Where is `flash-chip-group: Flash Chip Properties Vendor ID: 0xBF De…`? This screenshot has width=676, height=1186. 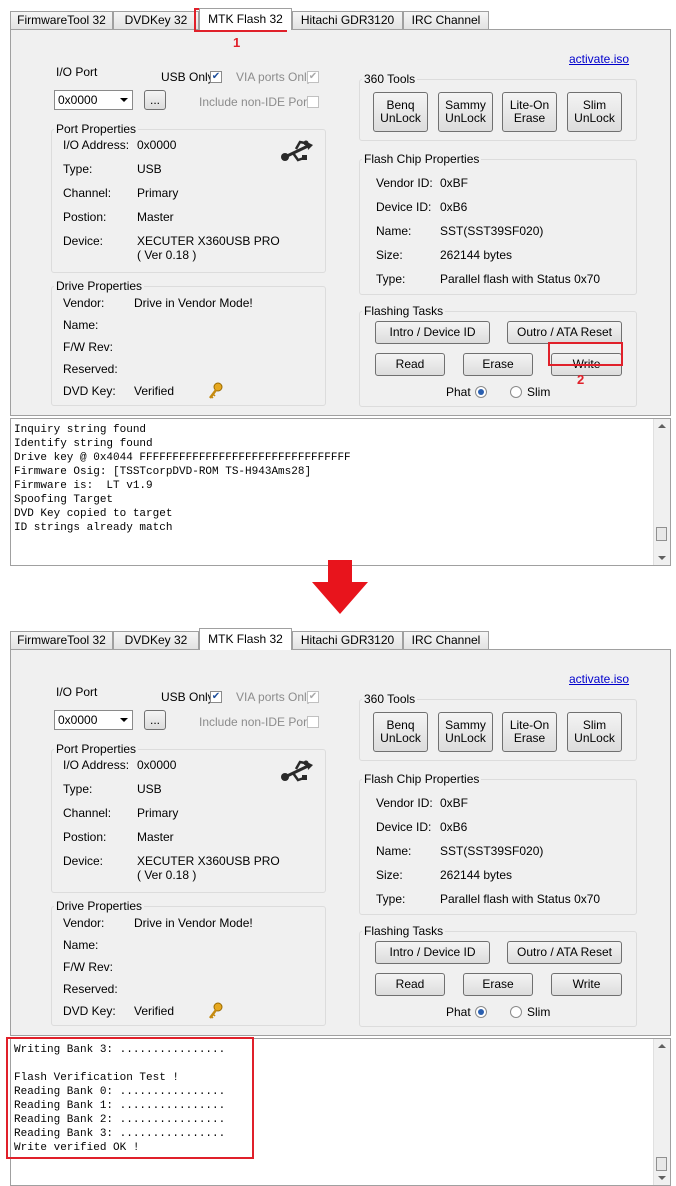
flash-chip-group: Flash Chip Properties Vendor ID: 0xBF De… is located at coordinates (498, 843).